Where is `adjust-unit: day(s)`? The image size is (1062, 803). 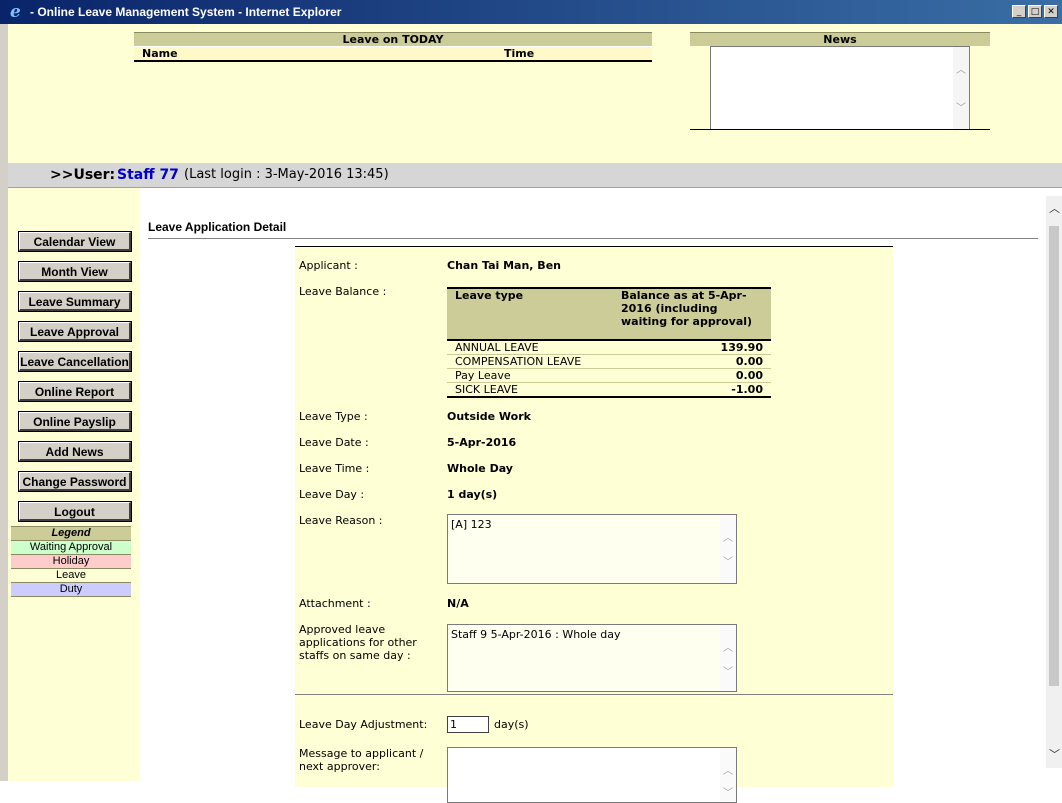 adjust-unit: day(s) is located at coordinates (511, 724).